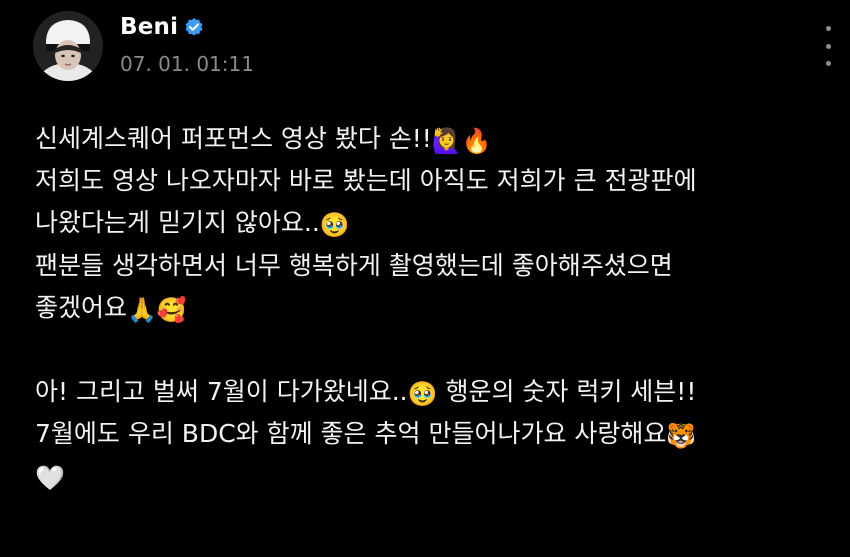 The image size is (850, 557). What do you see at coordinates (177, 223) in the screenshot?
I see `post-text: 나왔다는게 믿기지 않아요..` at bounding box center [177, 223].